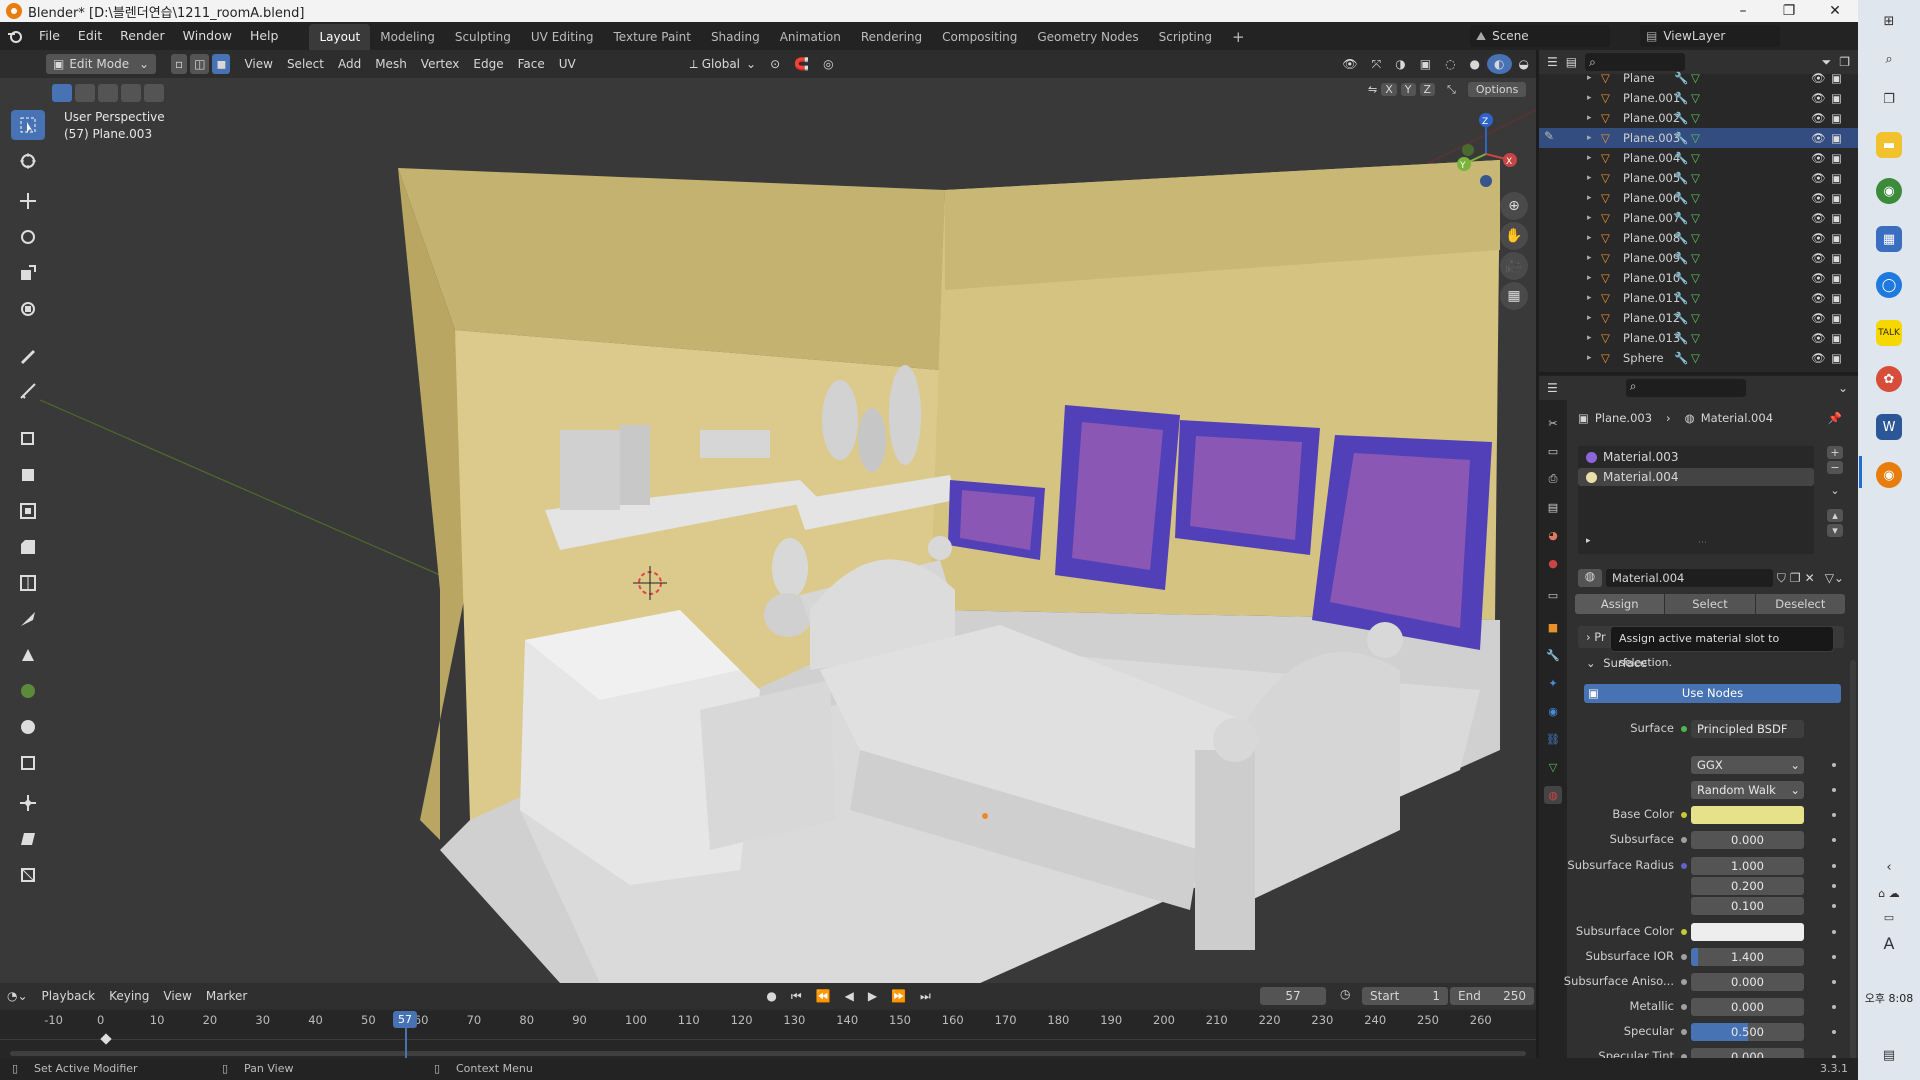  I want to click on close-button: ✕, so click(1835, 11).